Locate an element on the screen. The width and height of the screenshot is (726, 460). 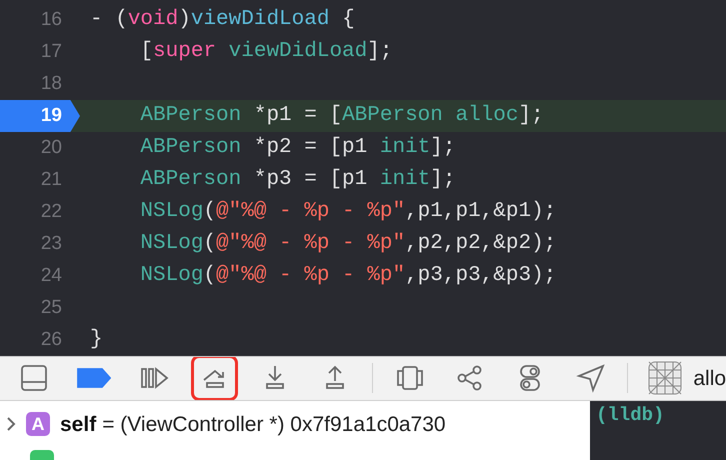
chevron-right-icon is located at coordinates (11, 424).